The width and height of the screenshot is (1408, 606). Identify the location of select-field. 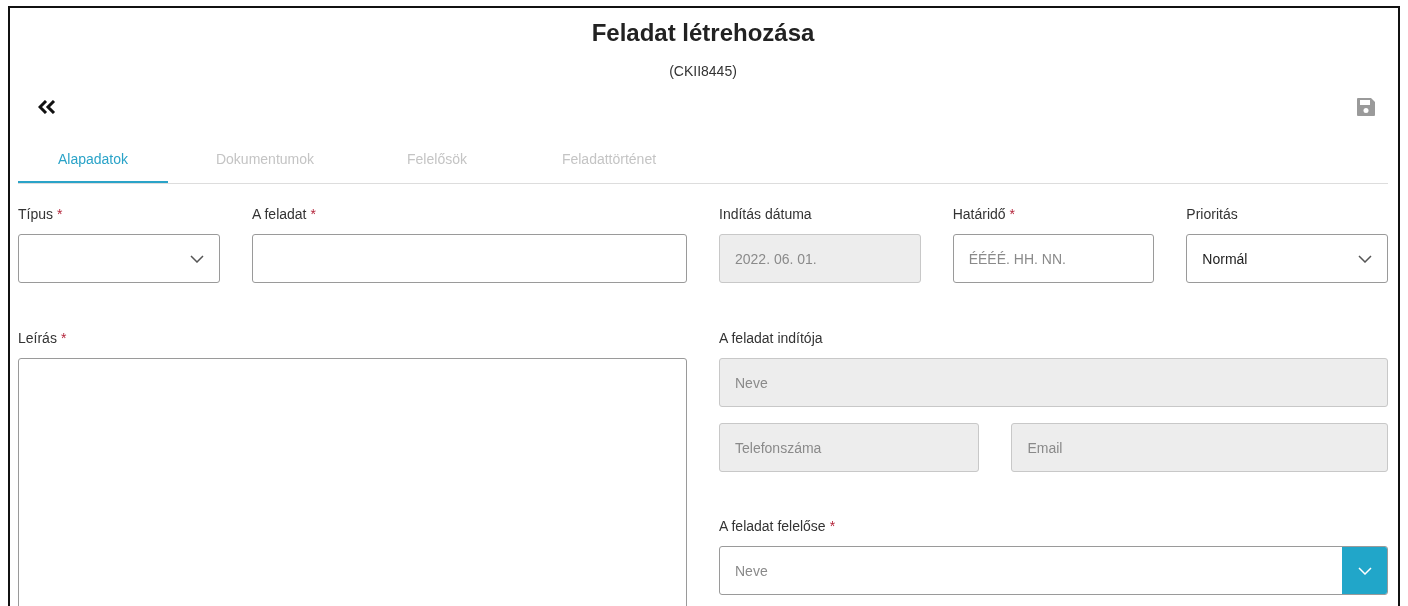
(119, 258).